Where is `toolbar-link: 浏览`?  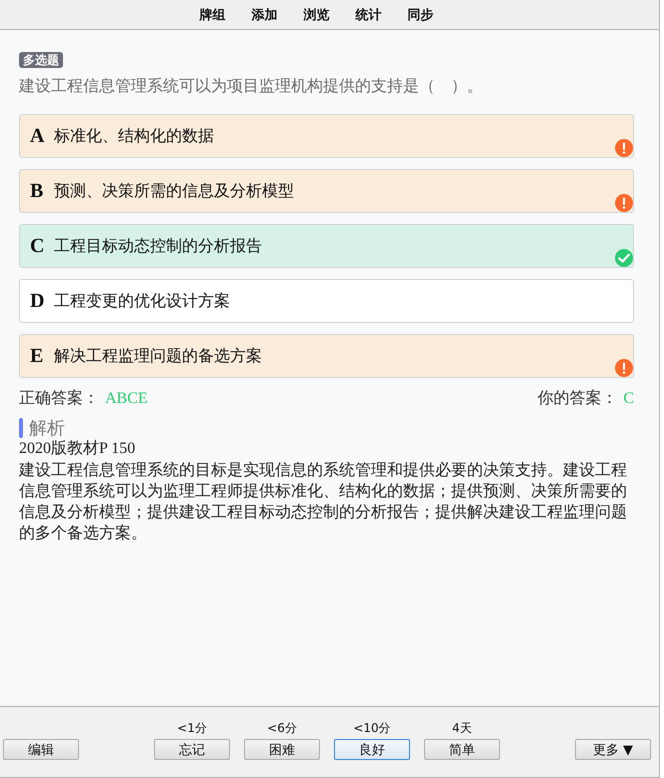 toolbar-link: 浏览 is located at coordinates (317, 15).